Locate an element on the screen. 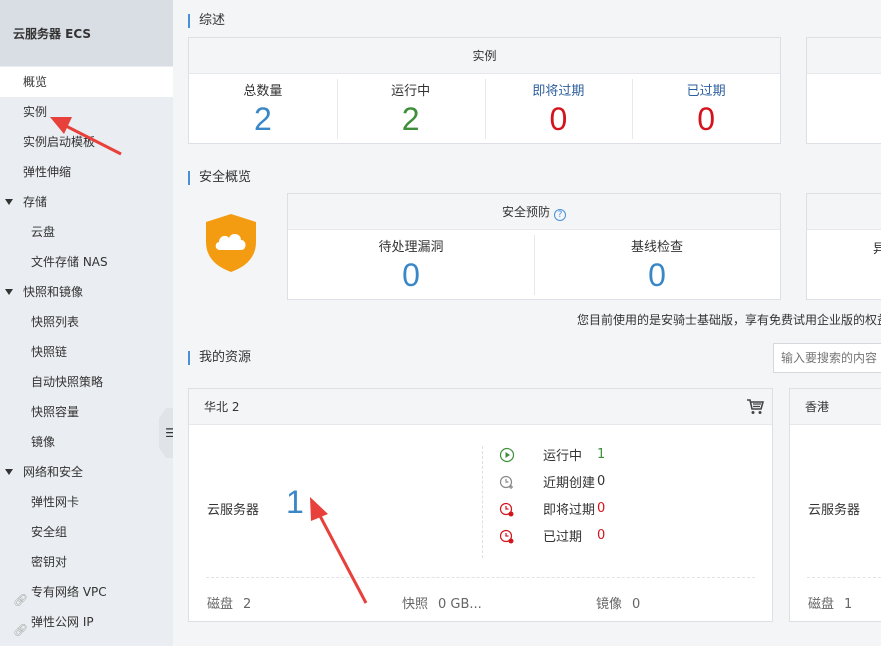 This screenshot has width=881, height=646. stat-label: 运行中 is located at coordinates (411, 91).